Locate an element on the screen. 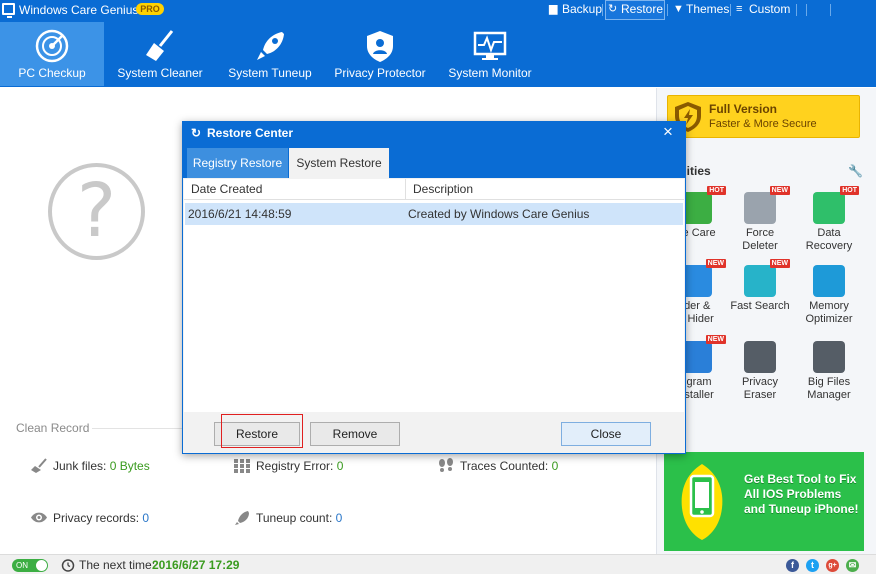 This screenshot has height=574, width=876. registry-error-label: Registry Error: is located at coordinates (295, 466).